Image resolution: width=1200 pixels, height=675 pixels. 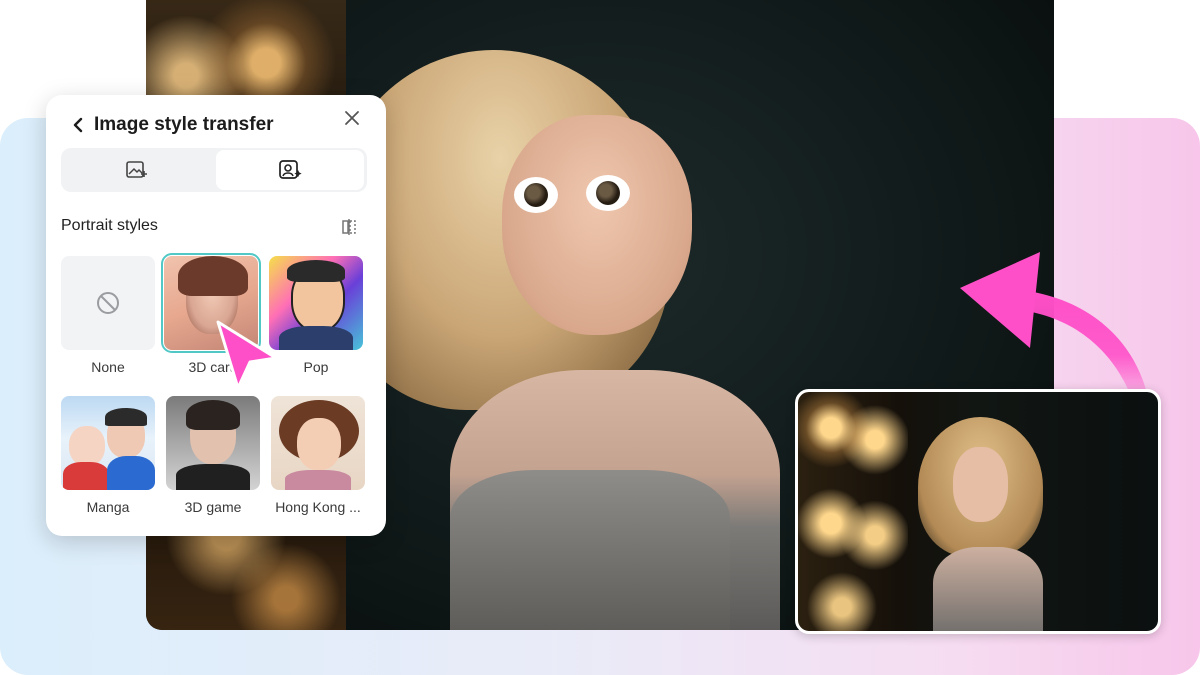 I want to click on thumb-pop-body, so click(x=316, y=338).